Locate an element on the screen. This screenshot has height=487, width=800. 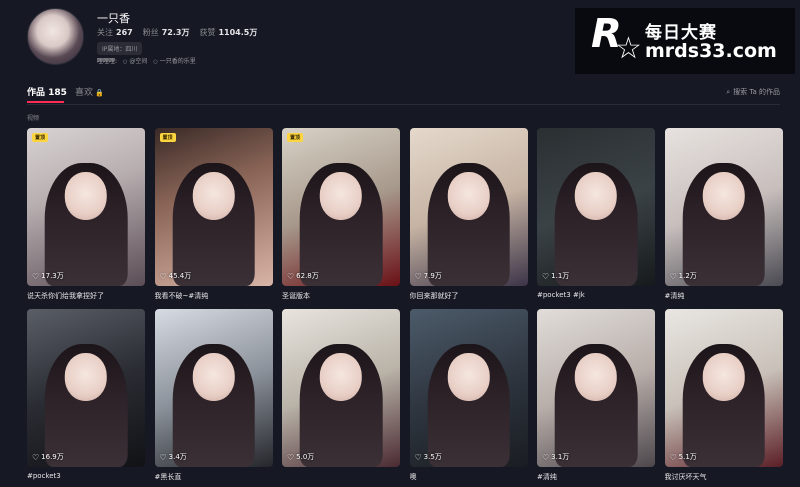
like-count: ♡ 45.4万 is located at coordinates (176, 276).